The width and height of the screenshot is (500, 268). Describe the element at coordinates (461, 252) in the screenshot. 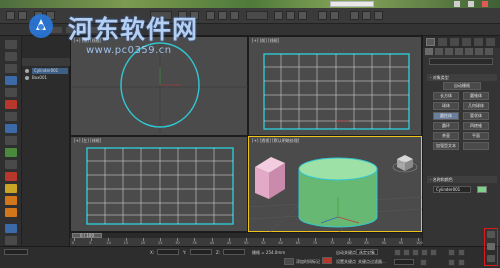

I see `zoom-all-icon` at that location.